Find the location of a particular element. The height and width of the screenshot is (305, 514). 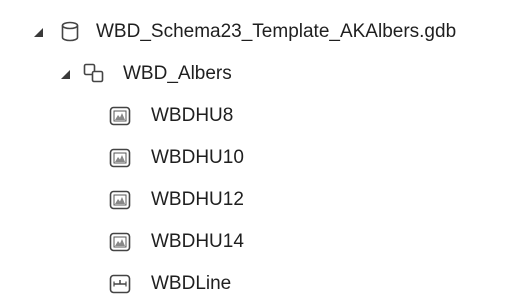

tree-node-feature-class: WBDHU8 is located at coordinates (257, 116).